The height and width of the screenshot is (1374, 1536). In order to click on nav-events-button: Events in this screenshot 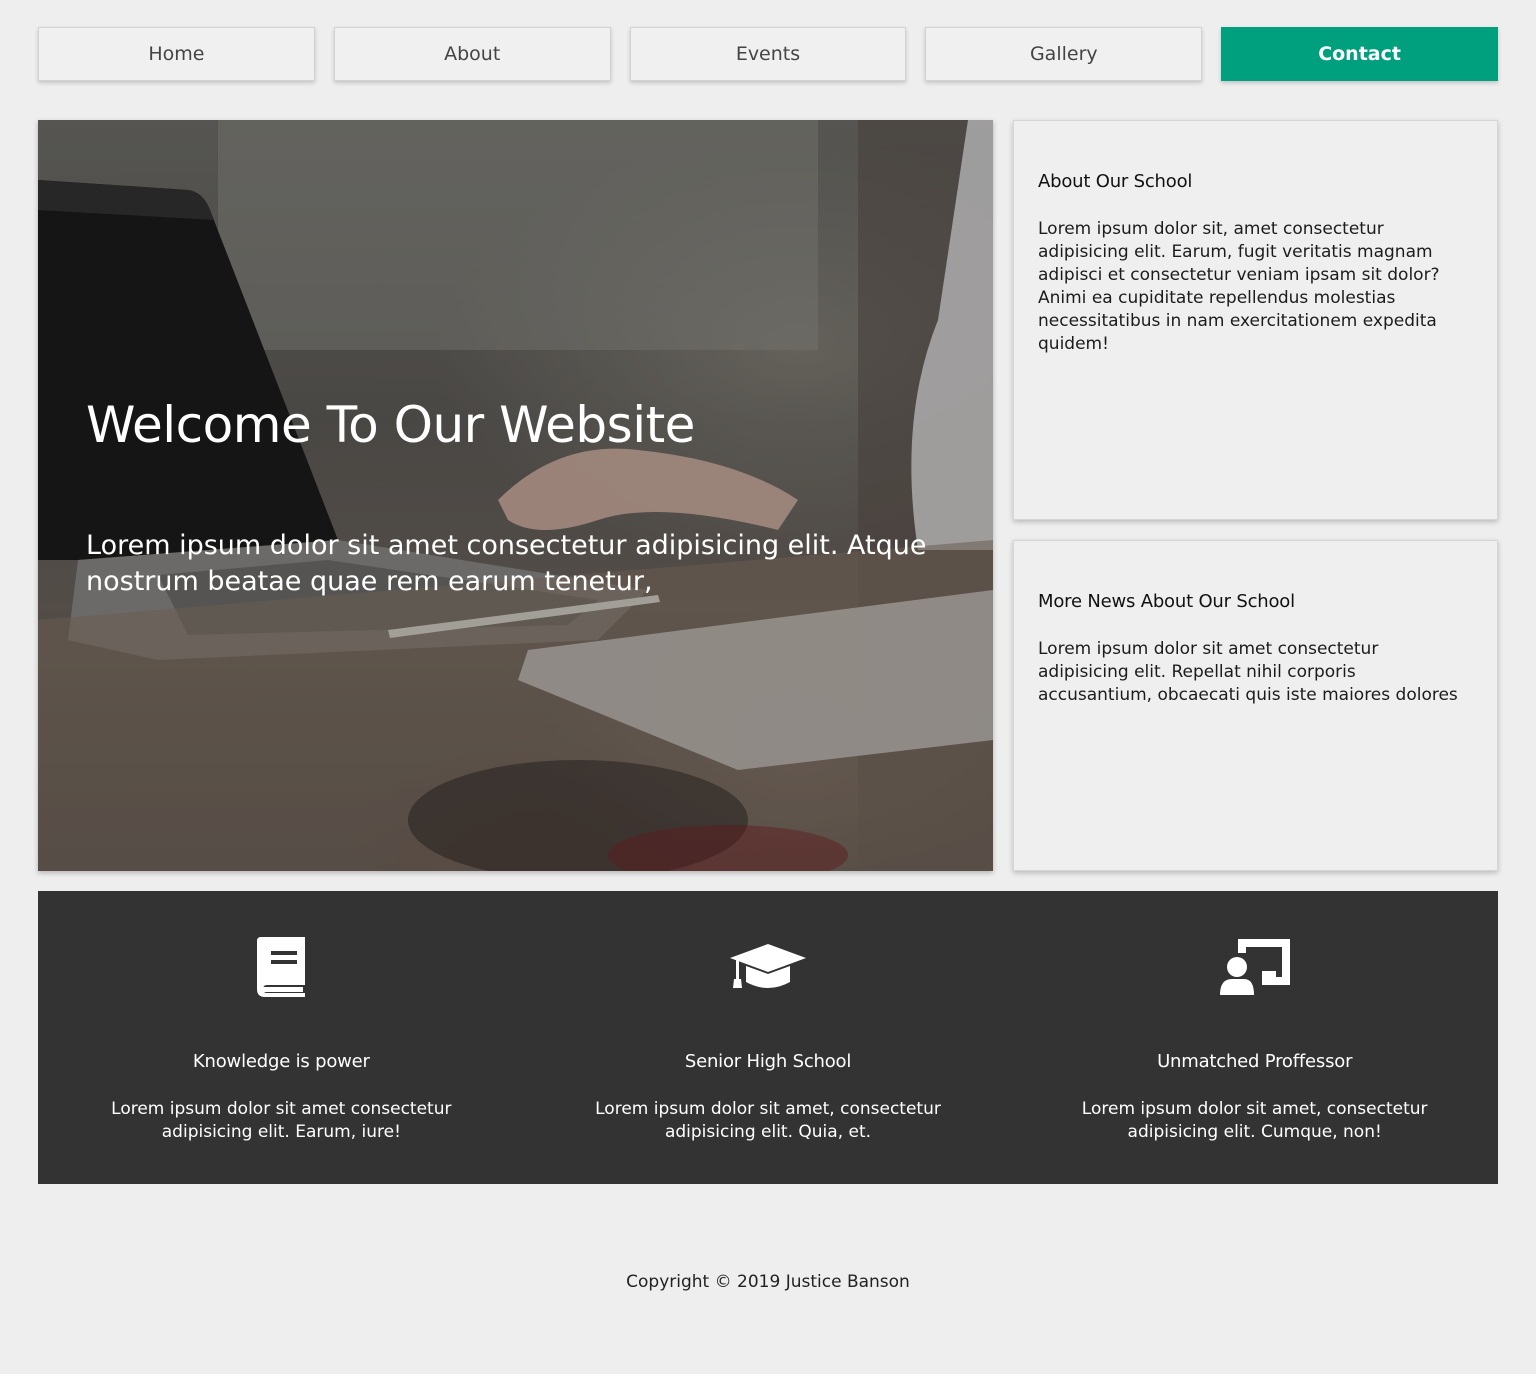, I will do `click(768, 54)`.